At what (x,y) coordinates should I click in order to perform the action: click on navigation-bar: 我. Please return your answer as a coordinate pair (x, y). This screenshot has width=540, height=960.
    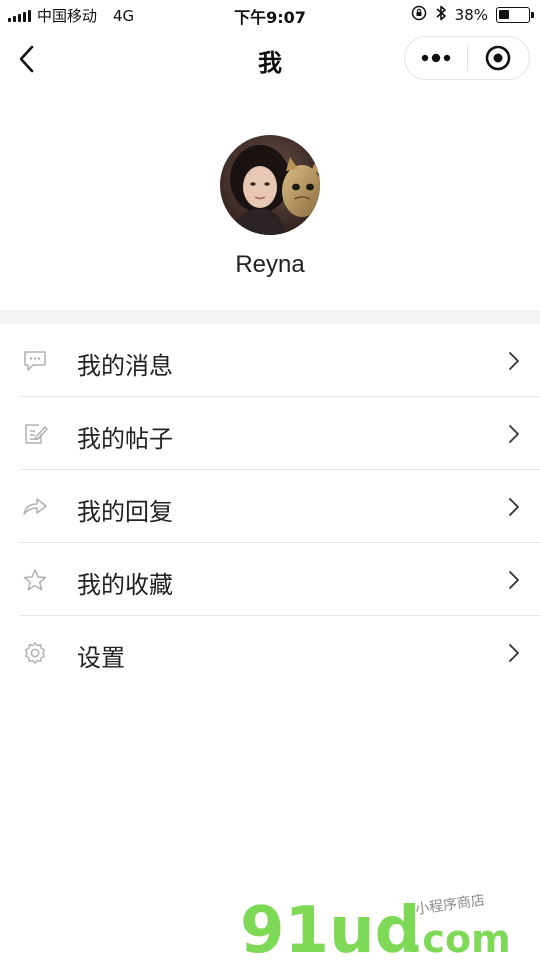
    Looking at the image, I should click on (270, 59).